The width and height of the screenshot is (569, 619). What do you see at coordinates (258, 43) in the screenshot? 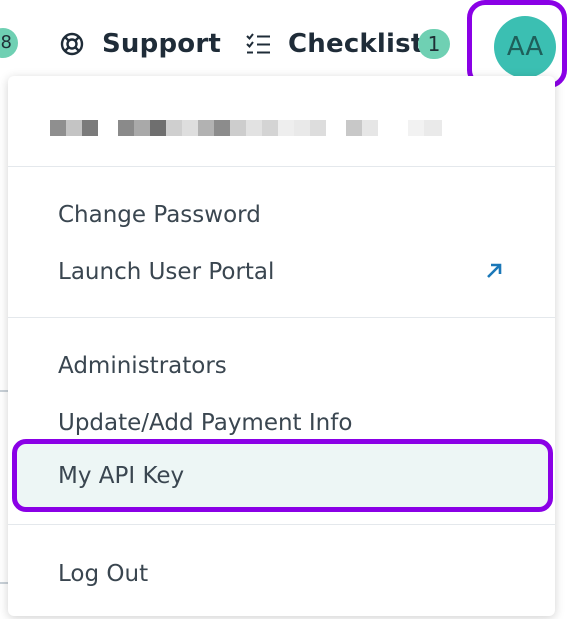
I see `checklist-icon` at bounding box center [258, 43].